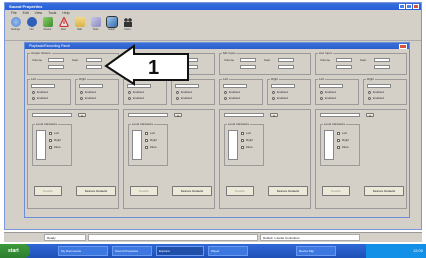 The width and height of the screenshot is (426, 258). I want to click on left-channel-group: Left Enabled Enabled, so click(337, 91).